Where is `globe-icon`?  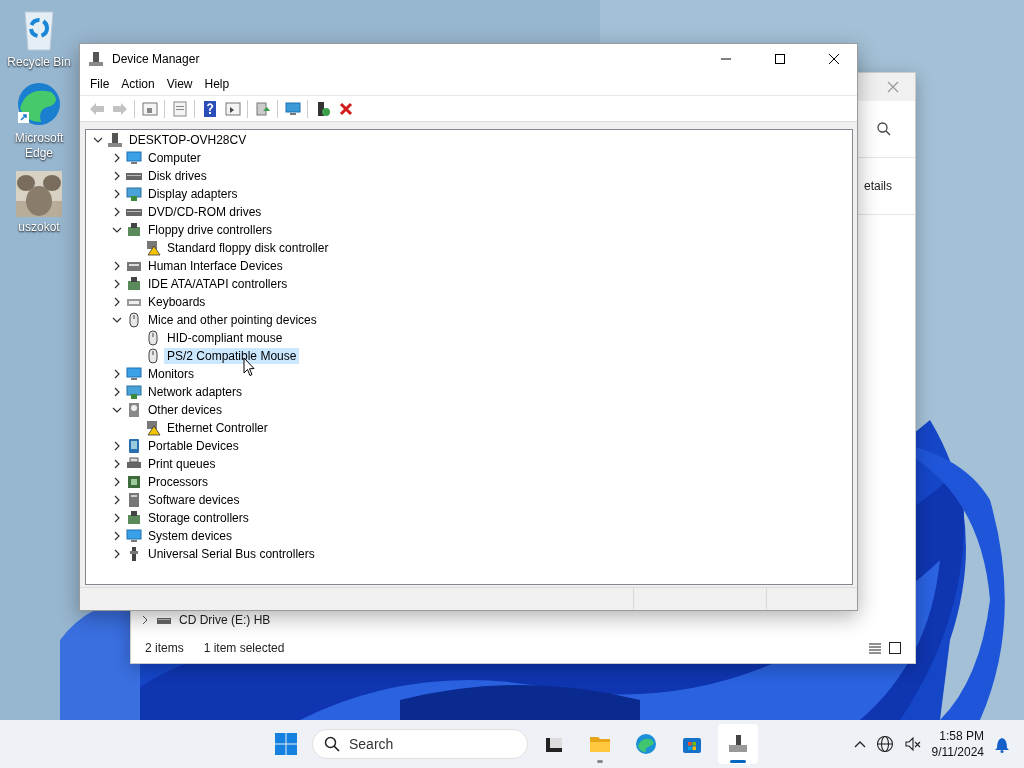 globe-icon is located at coordinates (884, 744).